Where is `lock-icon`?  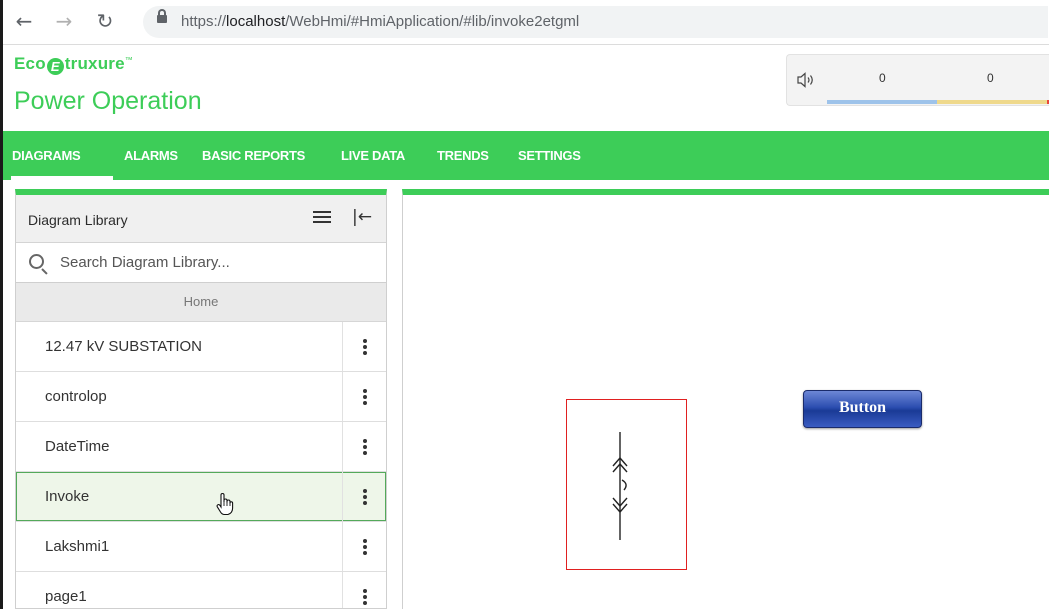
lock-icon is located at coordinates (162, 16).